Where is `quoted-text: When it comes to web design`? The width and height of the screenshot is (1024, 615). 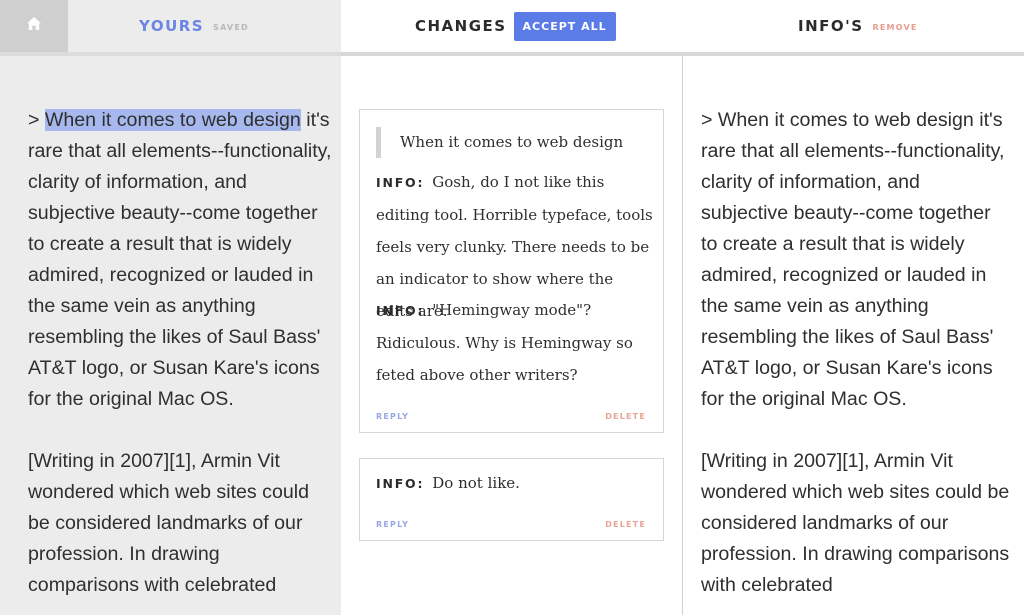 quoted-text: When it comes to web design is located at coordinates (499, 142).